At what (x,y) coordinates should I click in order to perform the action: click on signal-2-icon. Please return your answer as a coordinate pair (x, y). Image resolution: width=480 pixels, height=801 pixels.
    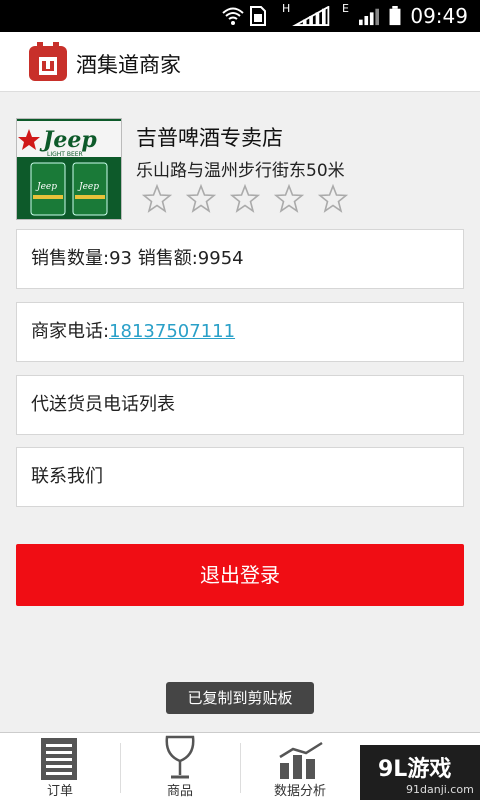
    Looking at the image, I should click on (369, 17).